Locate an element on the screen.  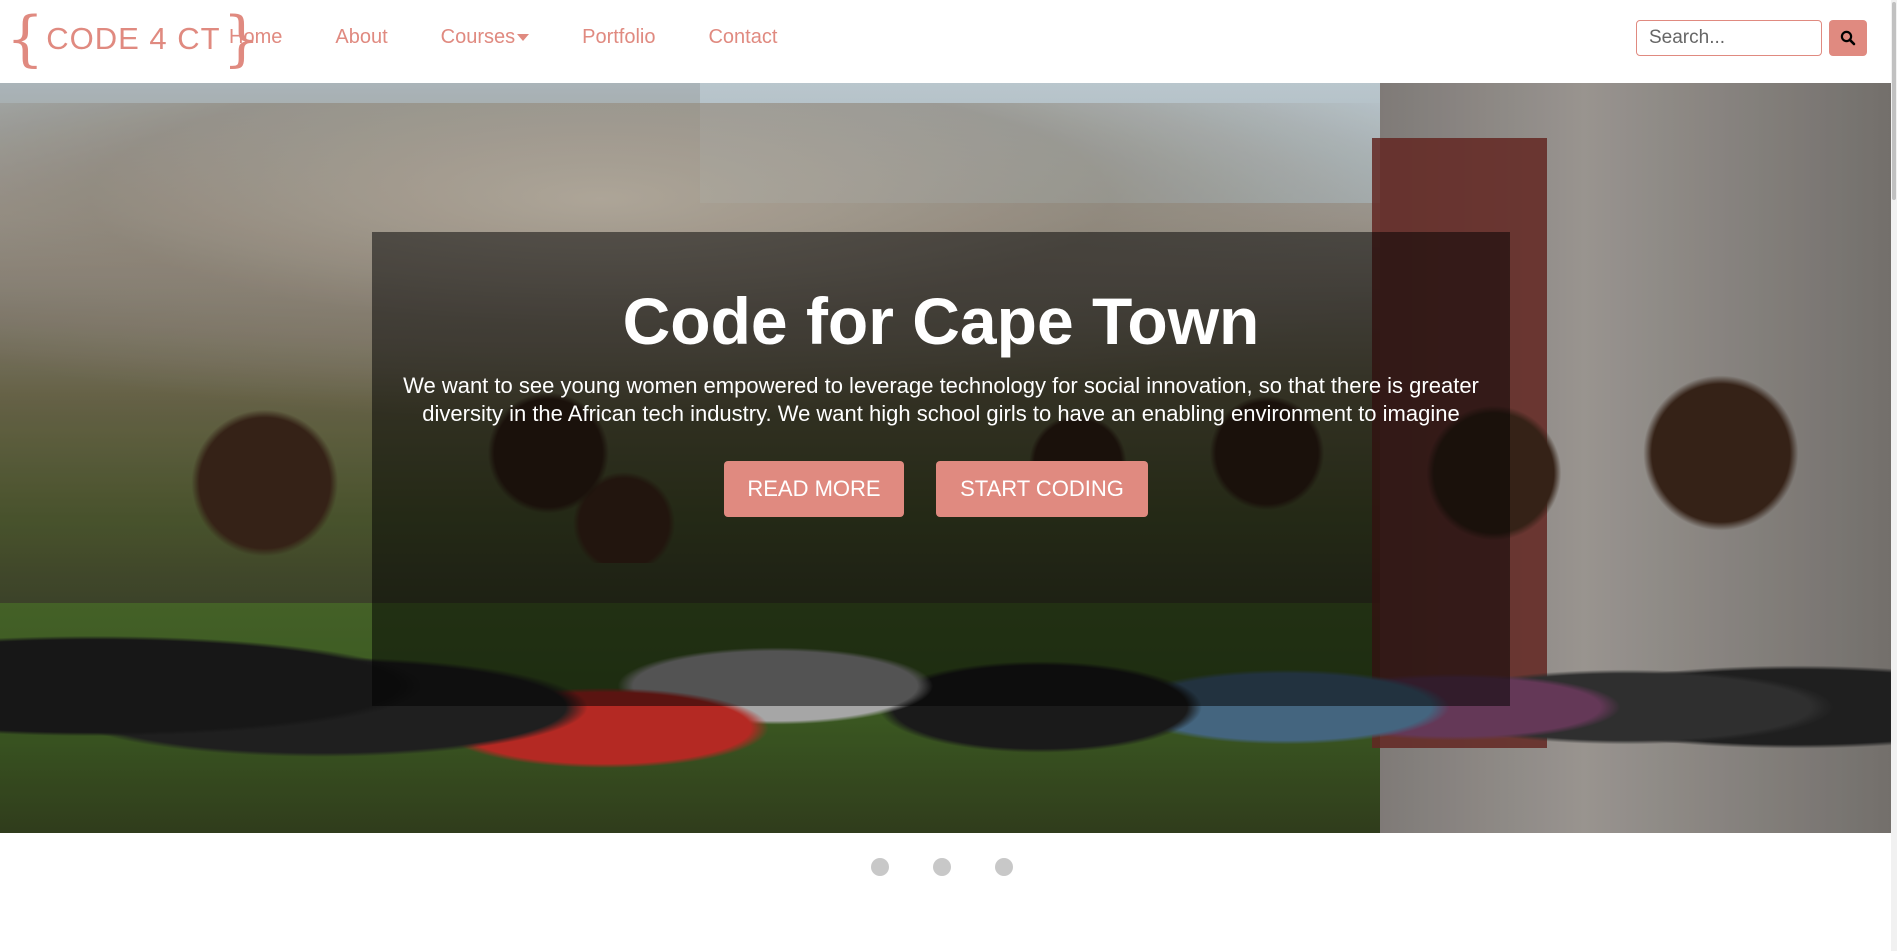
nav-link-courses: Courses is located at coordinates (485, 37).